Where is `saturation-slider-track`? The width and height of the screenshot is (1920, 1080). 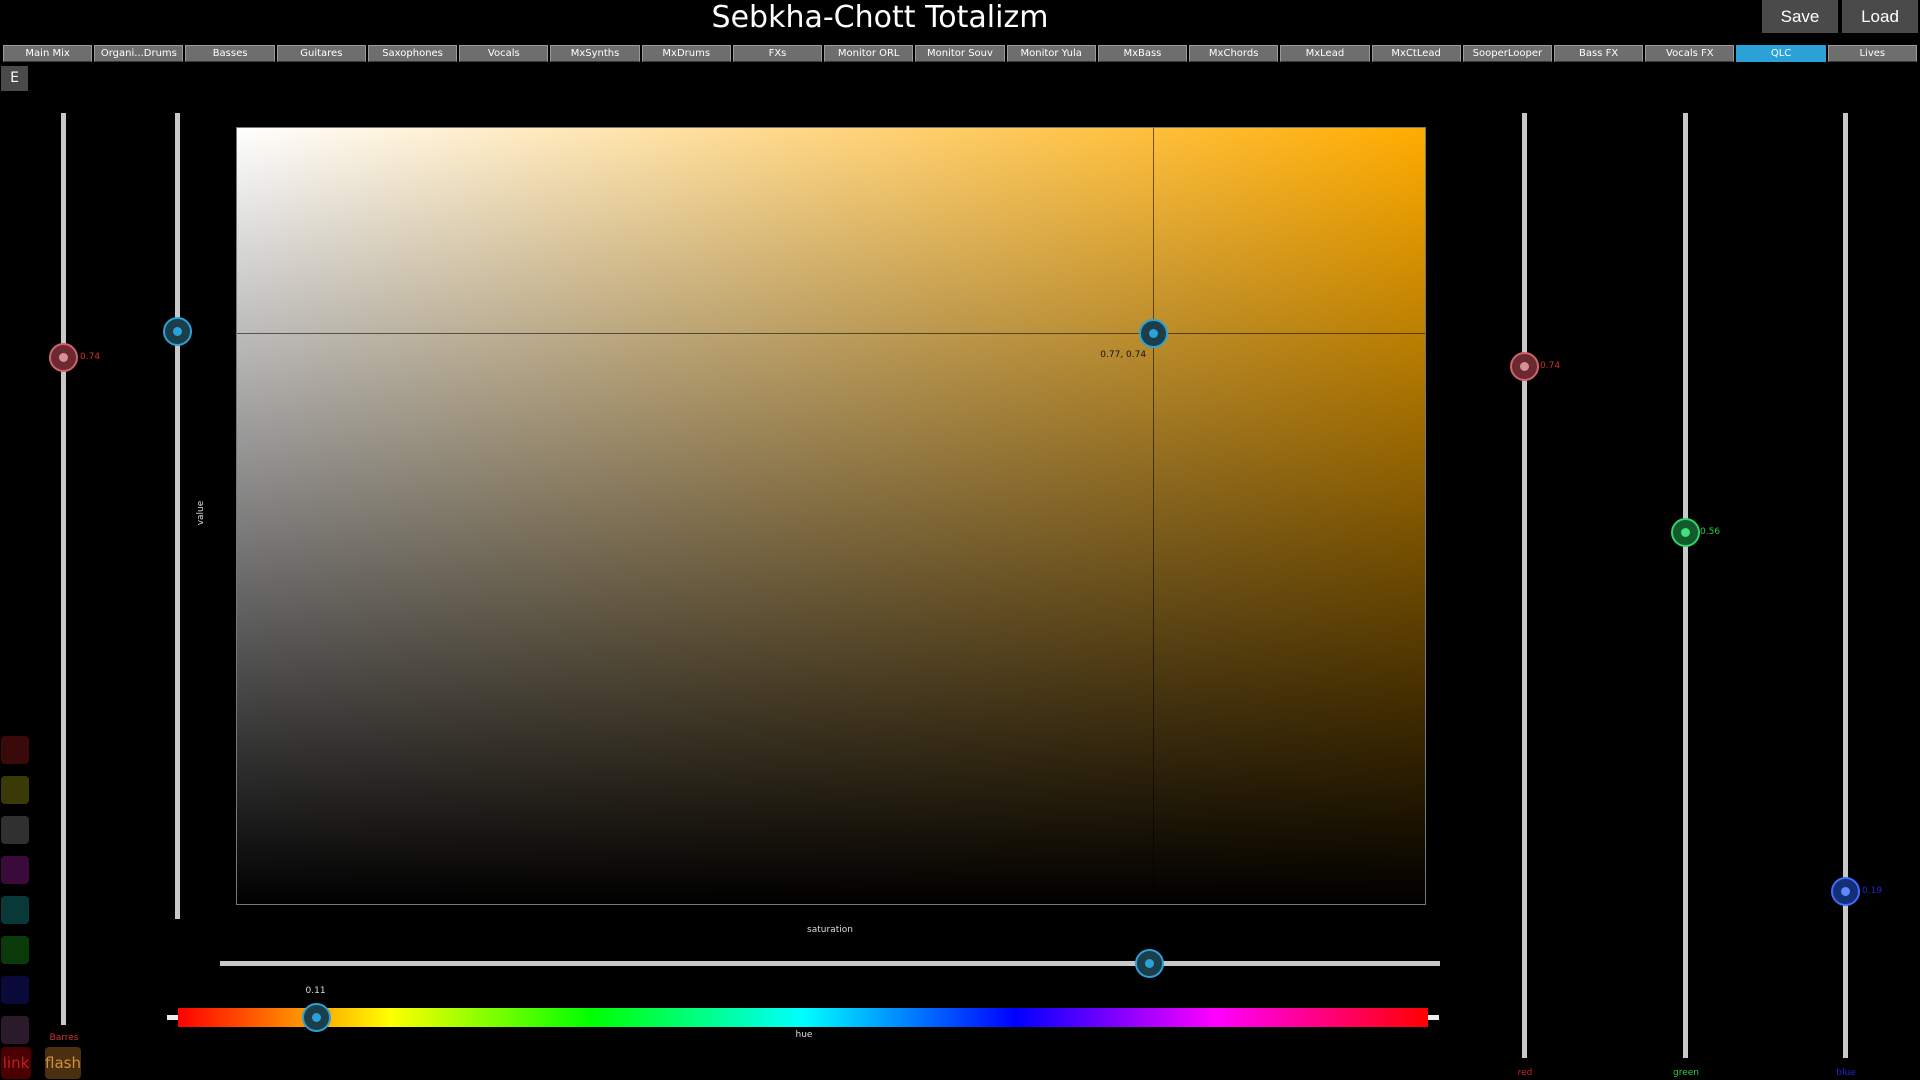
saturation-slider-track is located at coordinates (830, 963).